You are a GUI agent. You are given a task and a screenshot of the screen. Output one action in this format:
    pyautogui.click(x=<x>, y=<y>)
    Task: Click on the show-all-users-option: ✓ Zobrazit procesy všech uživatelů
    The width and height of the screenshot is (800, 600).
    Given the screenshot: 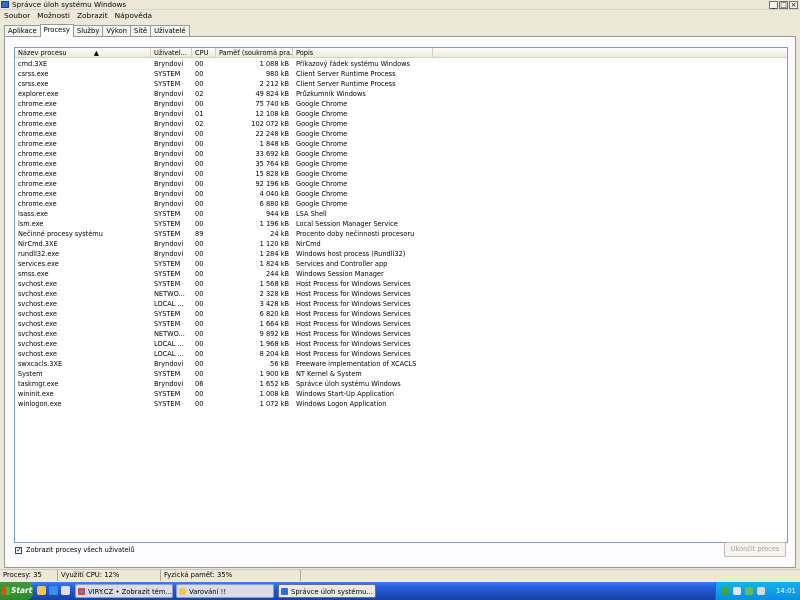 What is the action you would take?
    pyautogui.click(x=75, y=550)
    